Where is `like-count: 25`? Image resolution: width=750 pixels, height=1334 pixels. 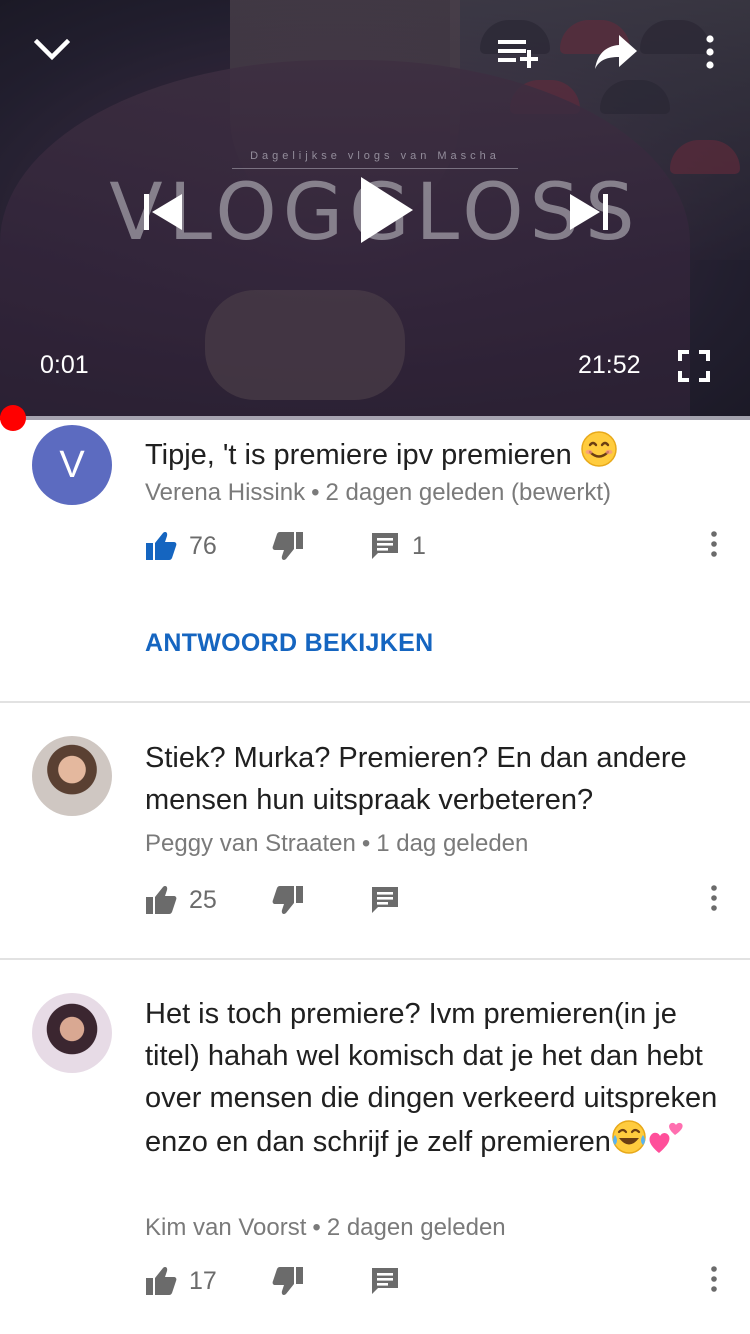 like-count: 25 is located at coordinates (203, 899).